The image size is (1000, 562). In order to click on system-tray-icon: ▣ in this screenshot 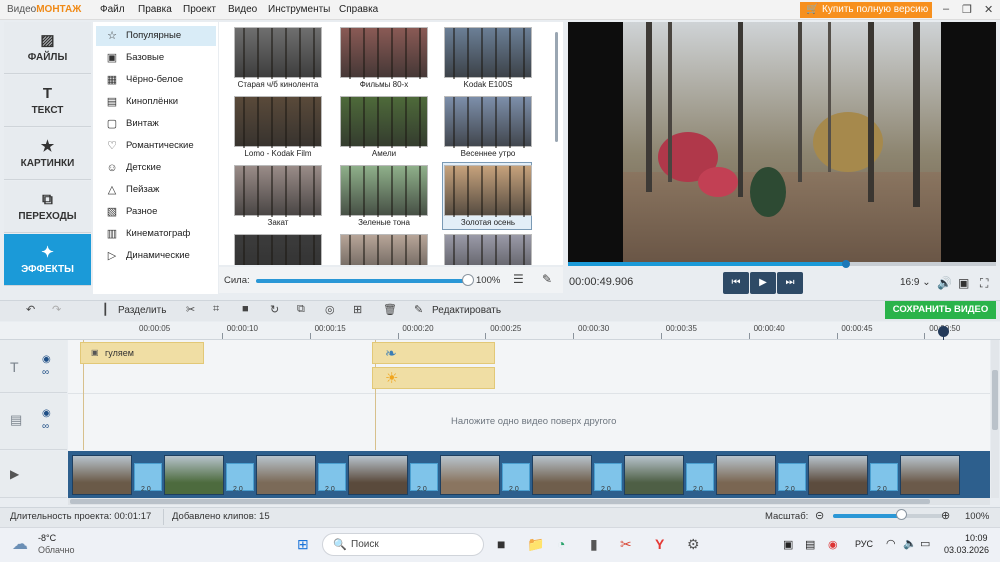, I will do `click(788, 544)`.